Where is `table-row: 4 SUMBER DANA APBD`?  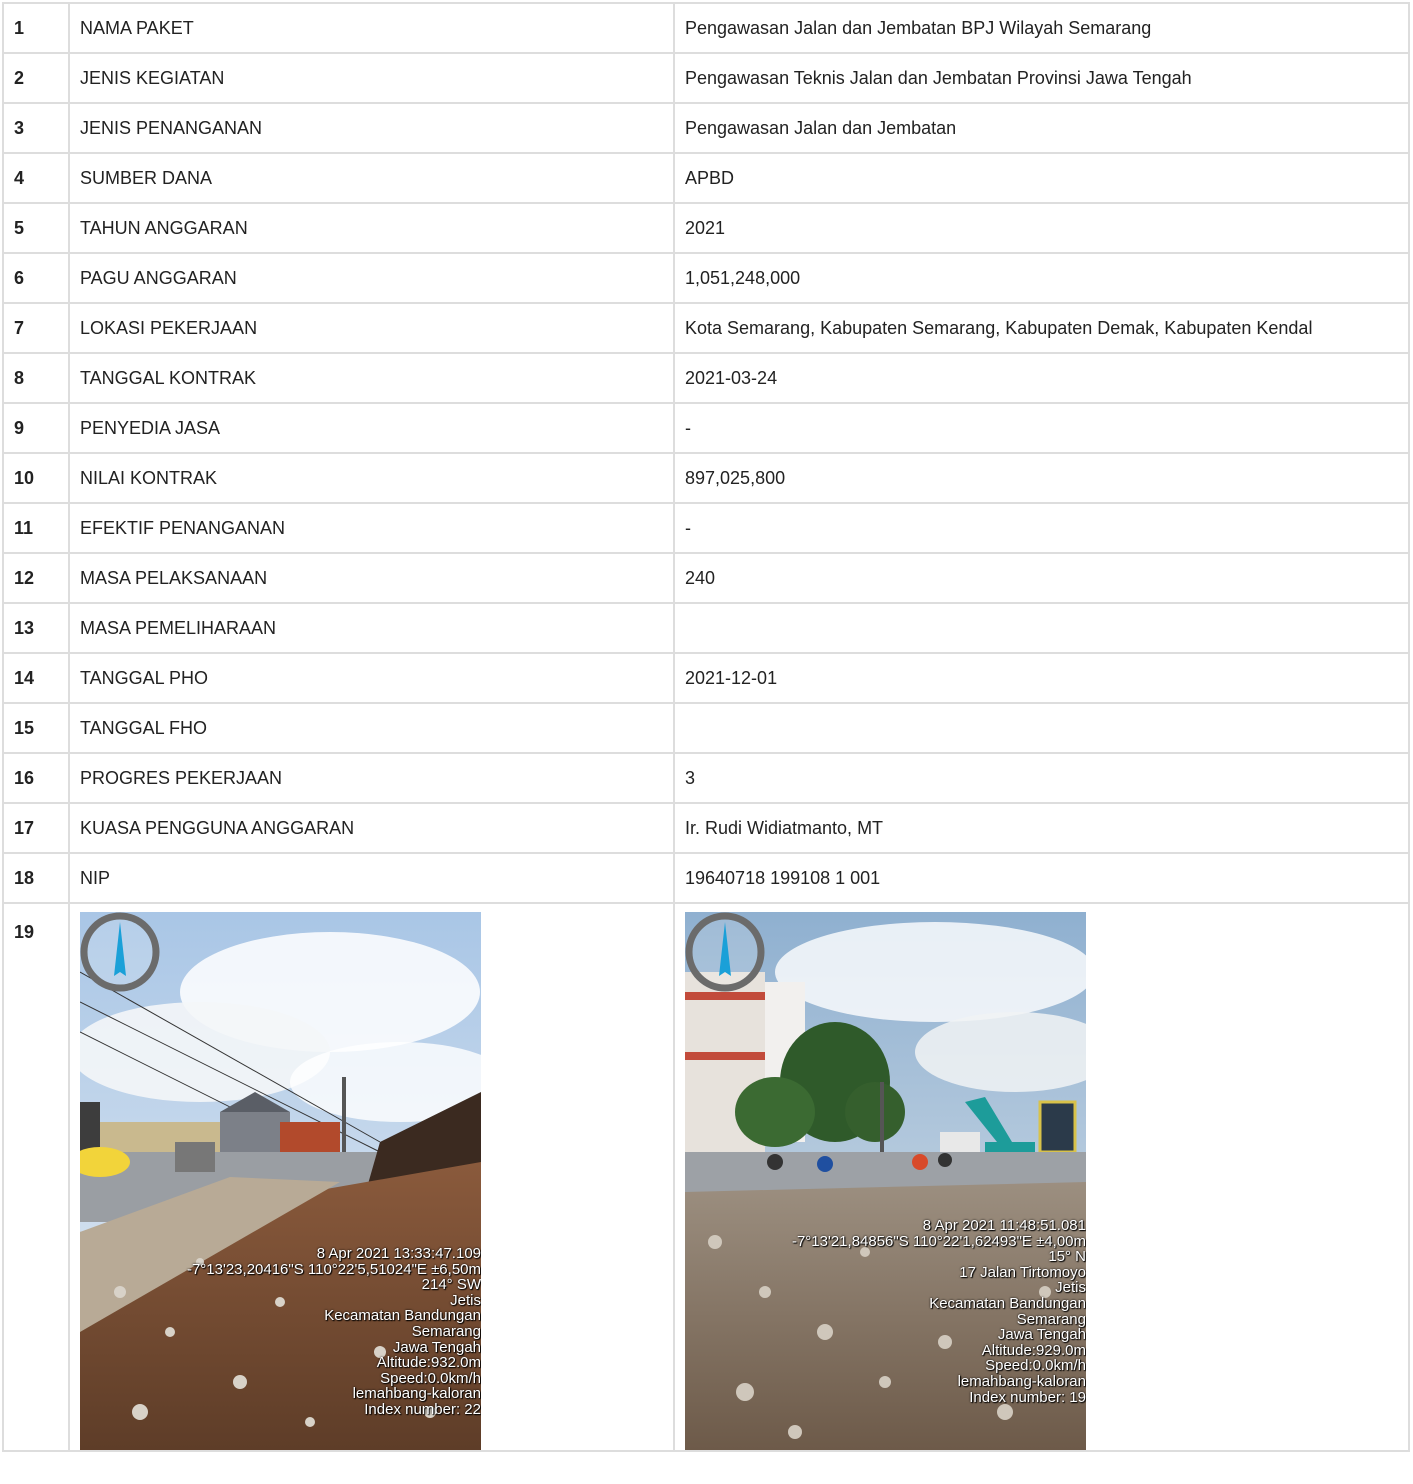 table-row: 4 SUMBER DANA APBD is located at coordinates (706, 178).